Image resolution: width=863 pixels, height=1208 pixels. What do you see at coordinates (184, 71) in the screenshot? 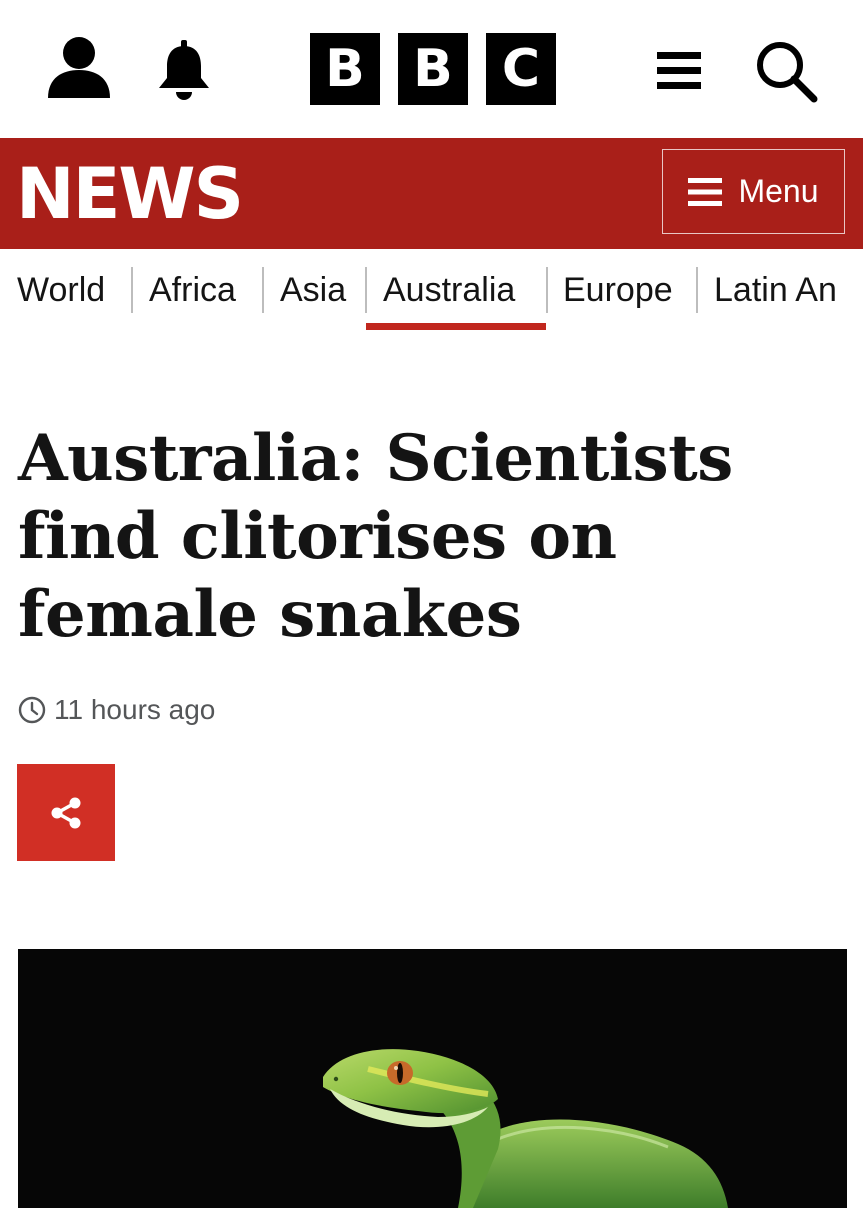
I see `bell-icon` at bounding box center [184, 71].